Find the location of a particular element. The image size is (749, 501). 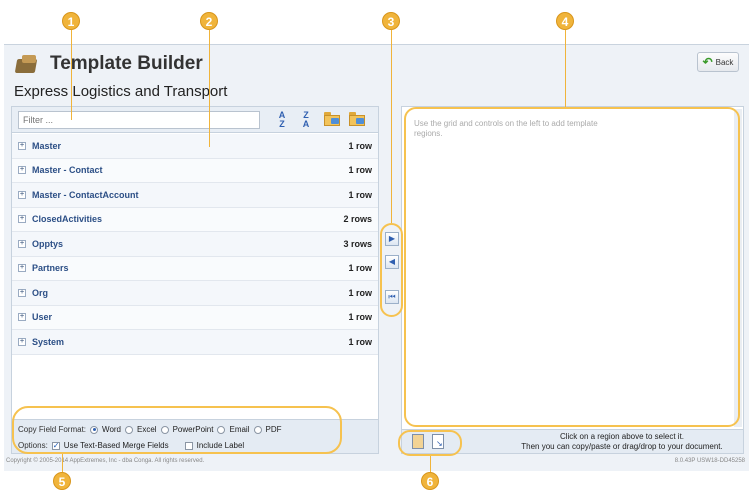

version-label: 8.0.43P USW18-DD45258 is located at coordinates (709, 461).